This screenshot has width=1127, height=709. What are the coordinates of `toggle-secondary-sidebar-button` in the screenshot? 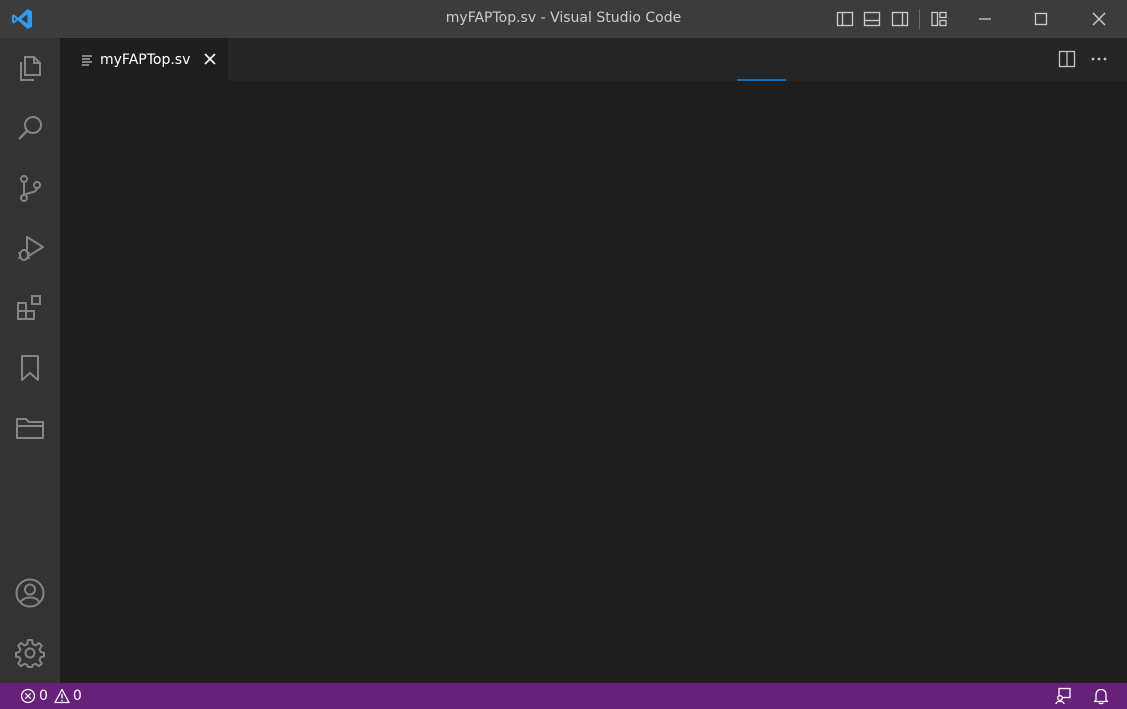 It's located at (900, 19).